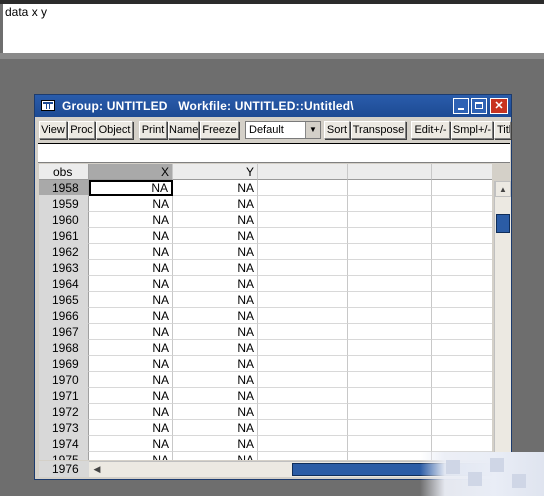 The width and height of the screenshot is (544, 496). I want to click on horizontal-scroll-track, so click(198, 469).